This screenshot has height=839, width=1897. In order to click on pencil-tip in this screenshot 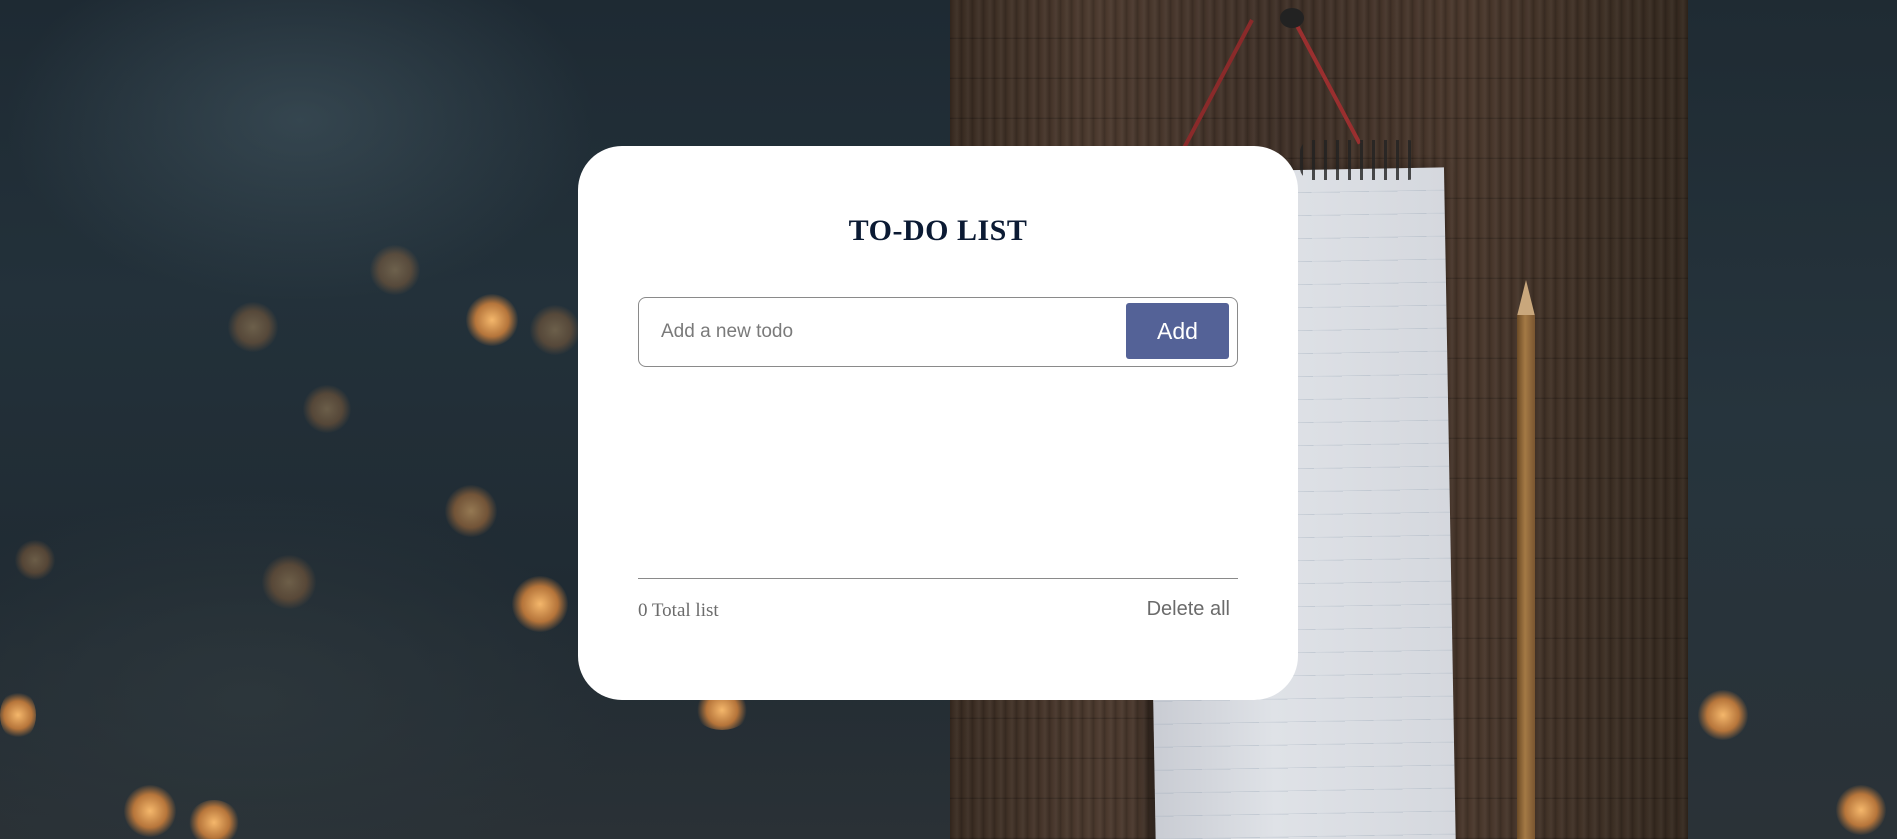, I will do `click(1526, 298)`.